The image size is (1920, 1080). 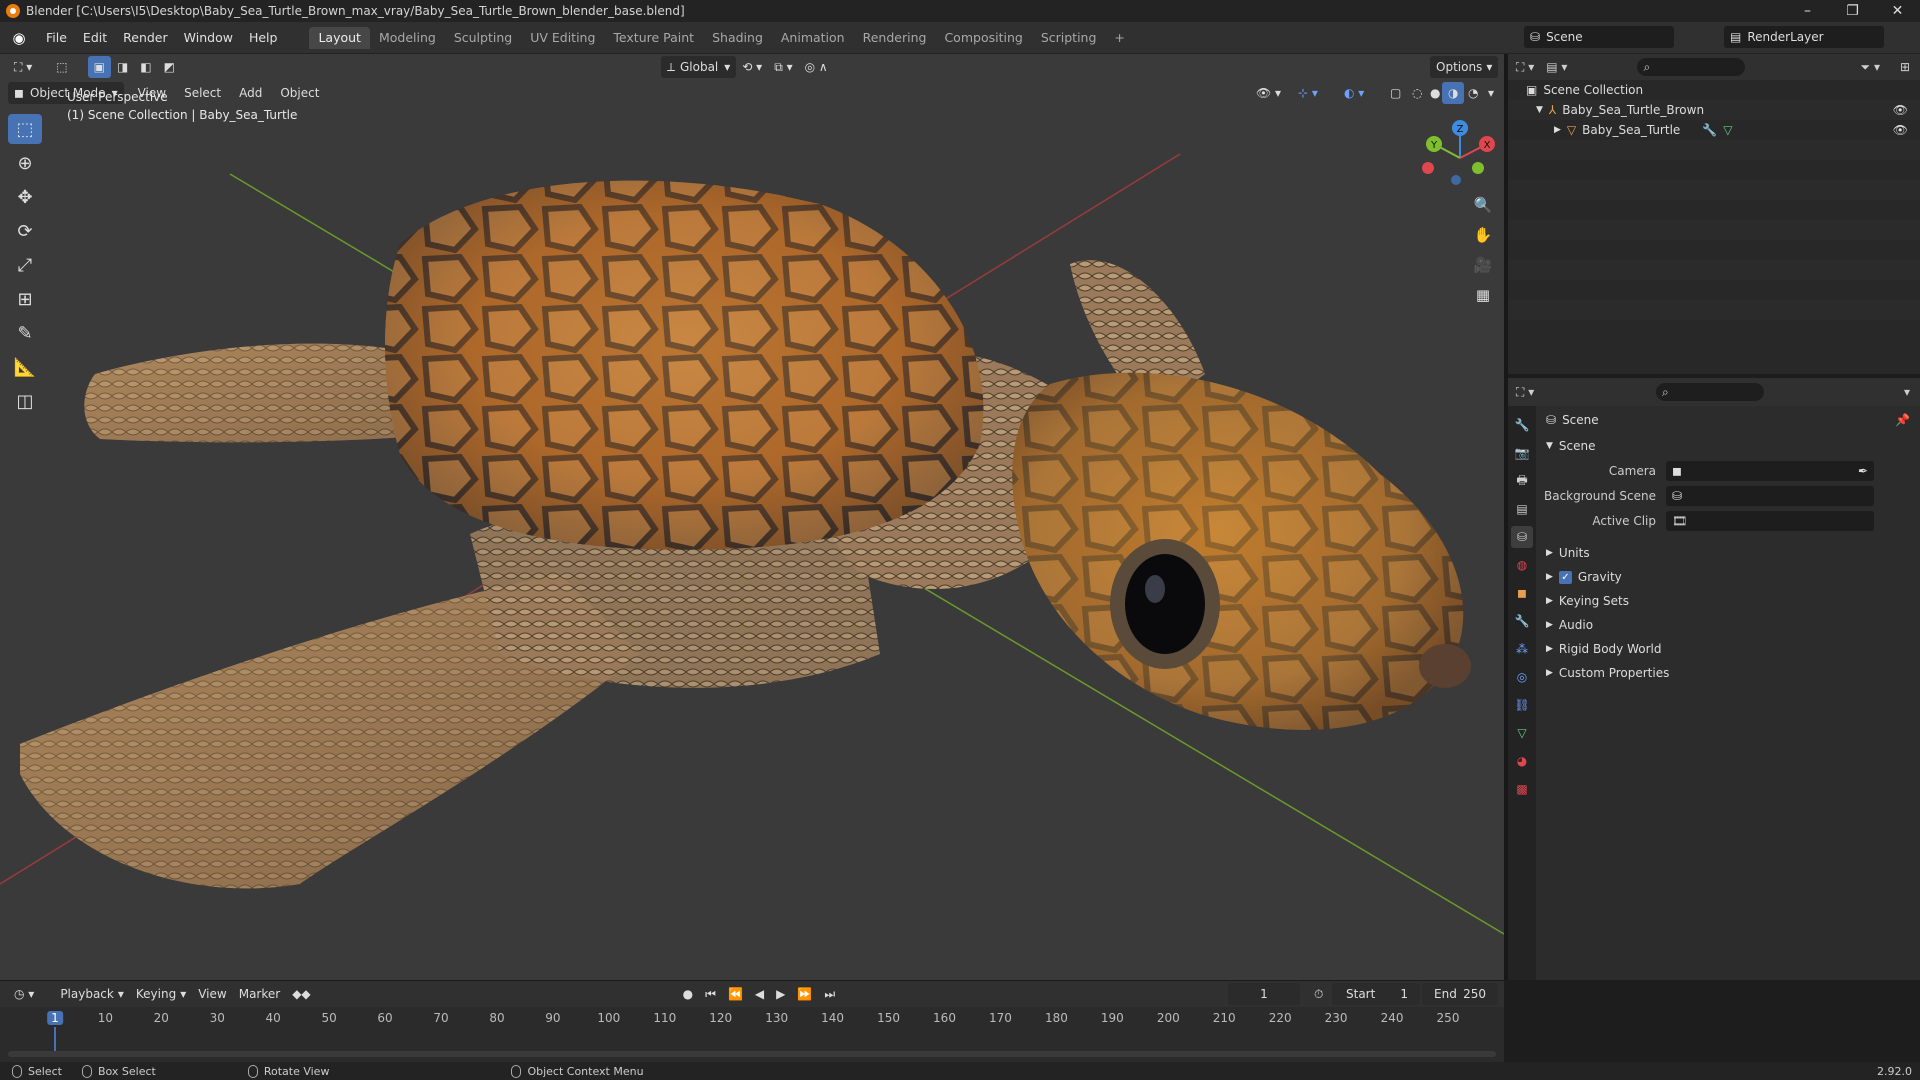 I want to click on menu-object: Object, so click(x=299, y=93).